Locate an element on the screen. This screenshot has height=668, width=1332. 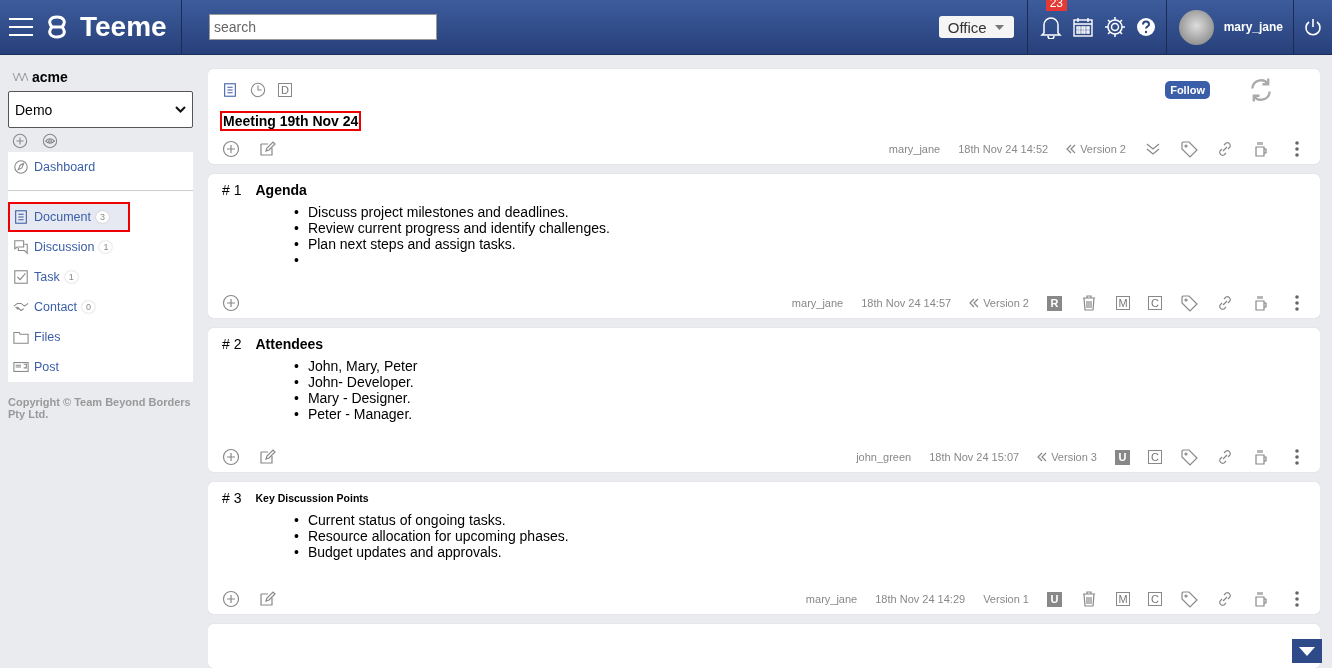
section-title: Attendees is located at coordinates (289, 344).